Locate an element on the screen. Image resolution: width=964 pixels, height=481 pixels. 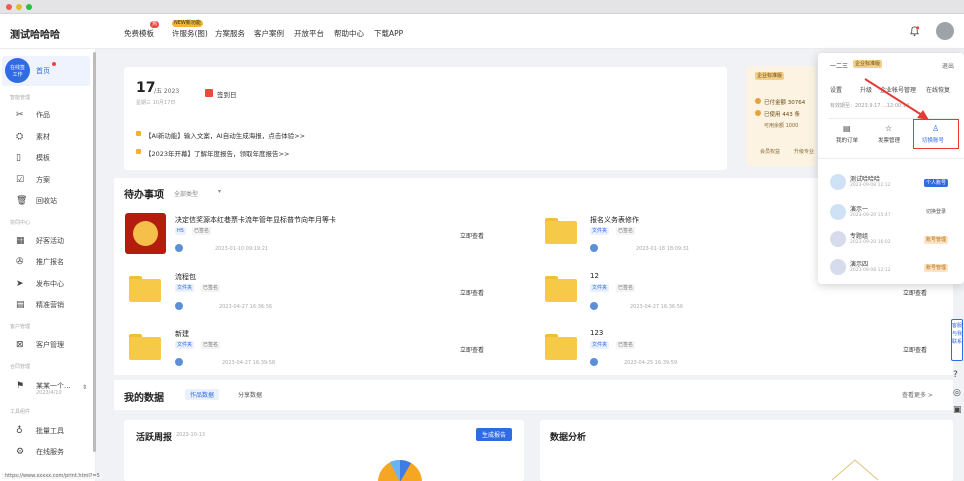
popup-quick-orders: 我的订单 is located at coordinates (847, 140).